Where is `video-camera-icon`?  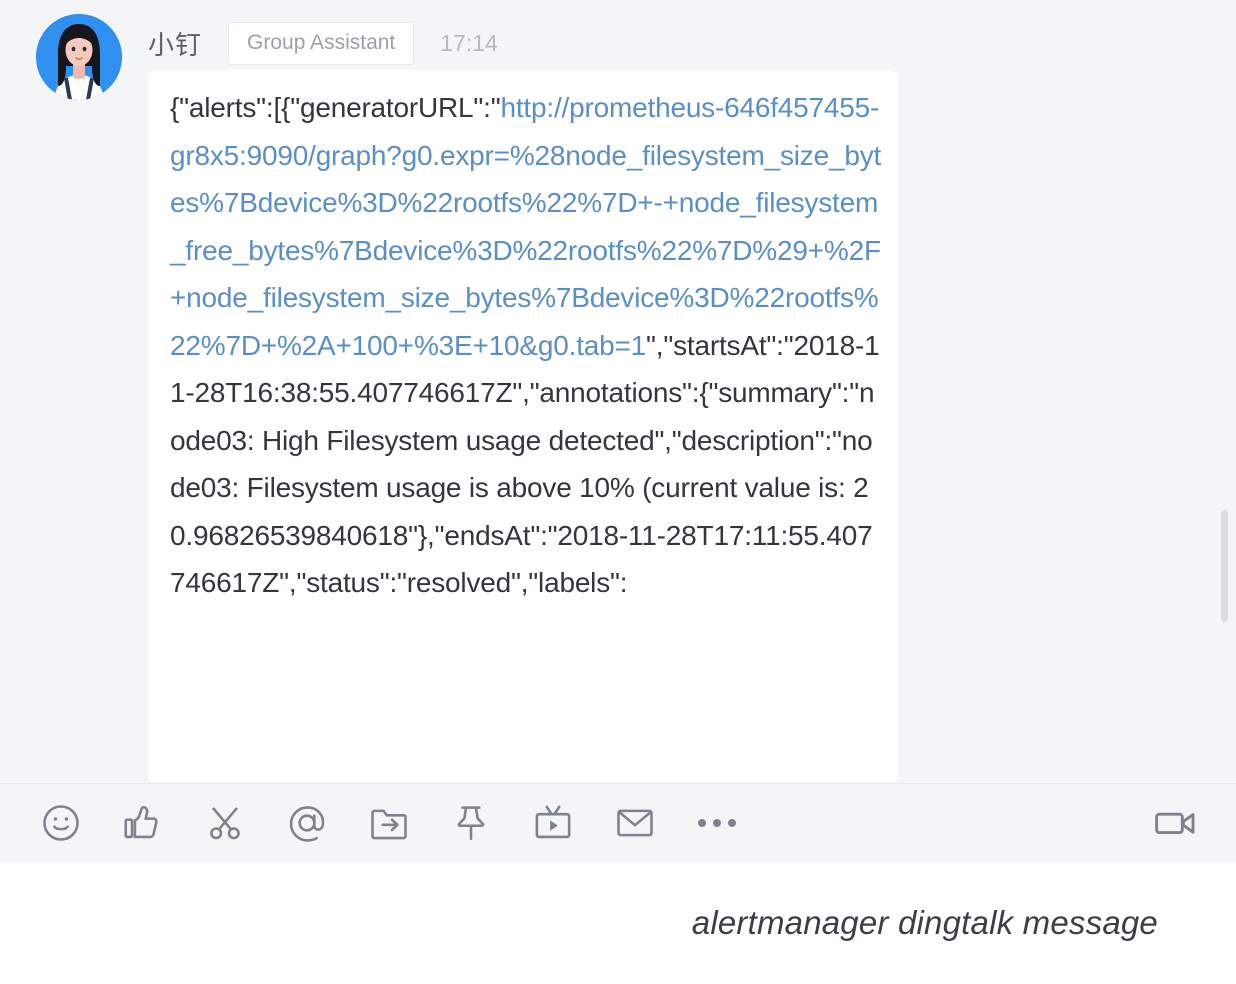
video-camera-icon is located at coordinates (1175, 823).